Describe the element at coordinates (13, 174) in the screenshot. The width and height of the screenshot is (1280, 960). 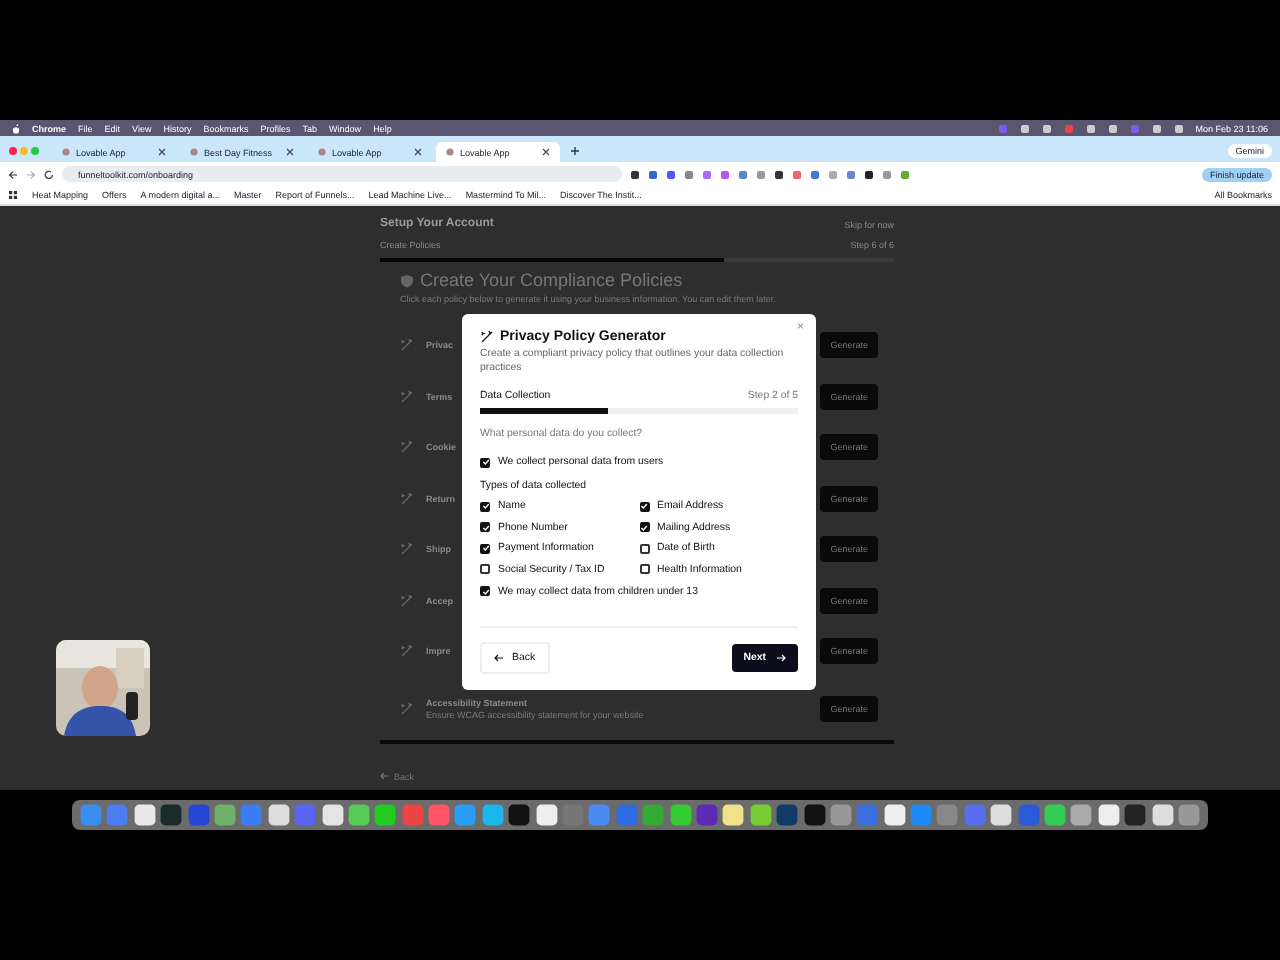
I see `back-icon` at that location.